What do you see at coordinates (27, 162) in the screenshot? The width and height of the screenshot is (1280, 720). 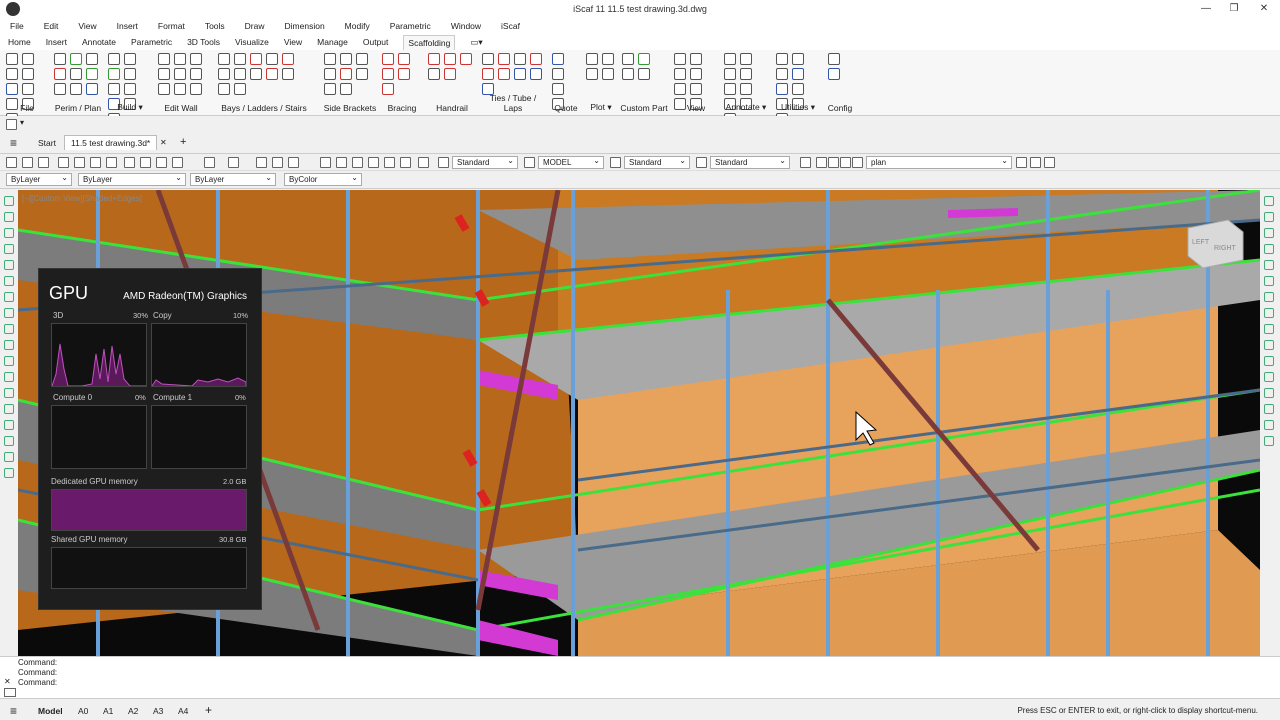 I see `open-icon` at bounding box center [27, 162].